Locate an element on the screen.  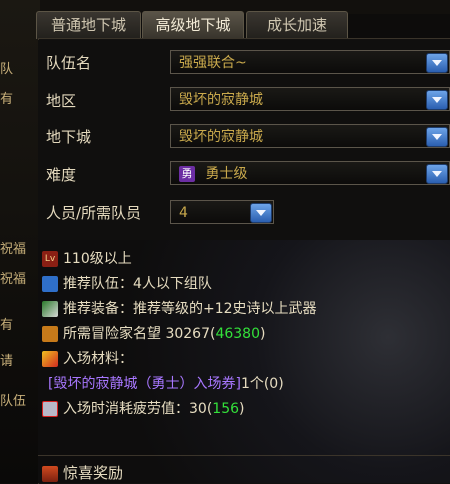
materials-row: 入场材料： is located at coordinates (87, 358).